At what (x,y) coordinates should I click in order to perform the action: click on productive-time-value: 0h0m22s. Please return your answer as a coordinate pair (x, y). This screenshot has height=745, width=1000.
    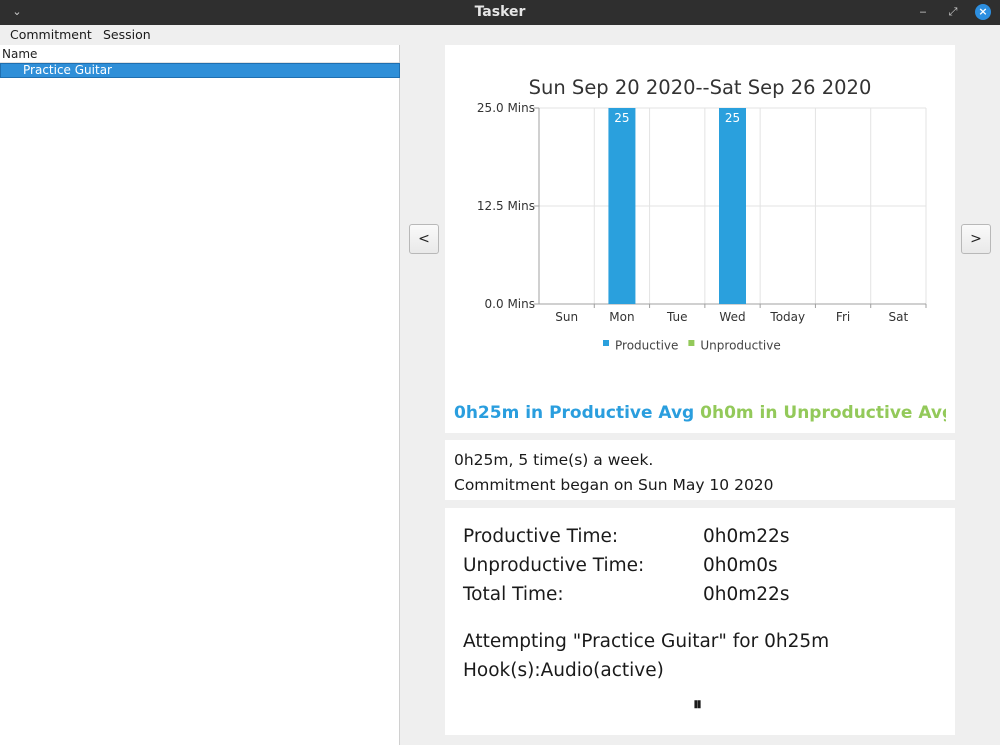
    Looking at the image, I should click on (746, 536).